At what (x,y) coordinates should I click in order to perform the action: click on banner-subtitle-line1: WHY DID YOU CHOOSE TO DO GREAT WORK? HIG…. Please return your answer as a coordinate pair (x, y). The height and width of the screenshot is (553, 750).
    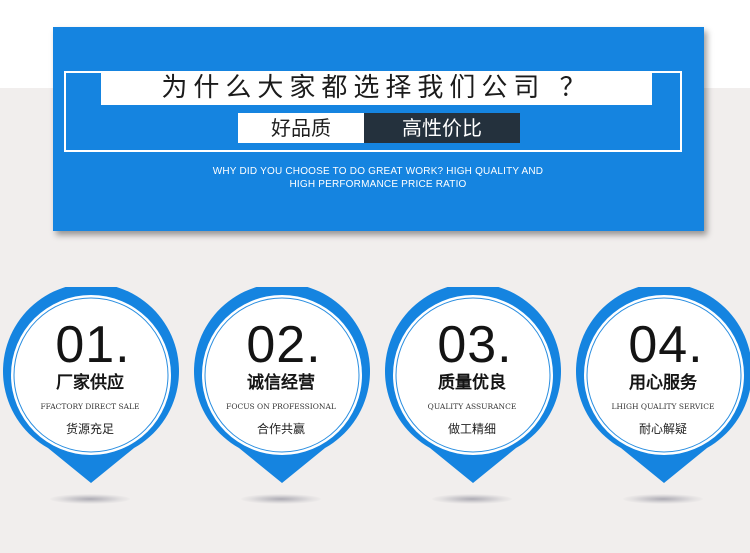
    Looking at the image, I should click on (378, 171).